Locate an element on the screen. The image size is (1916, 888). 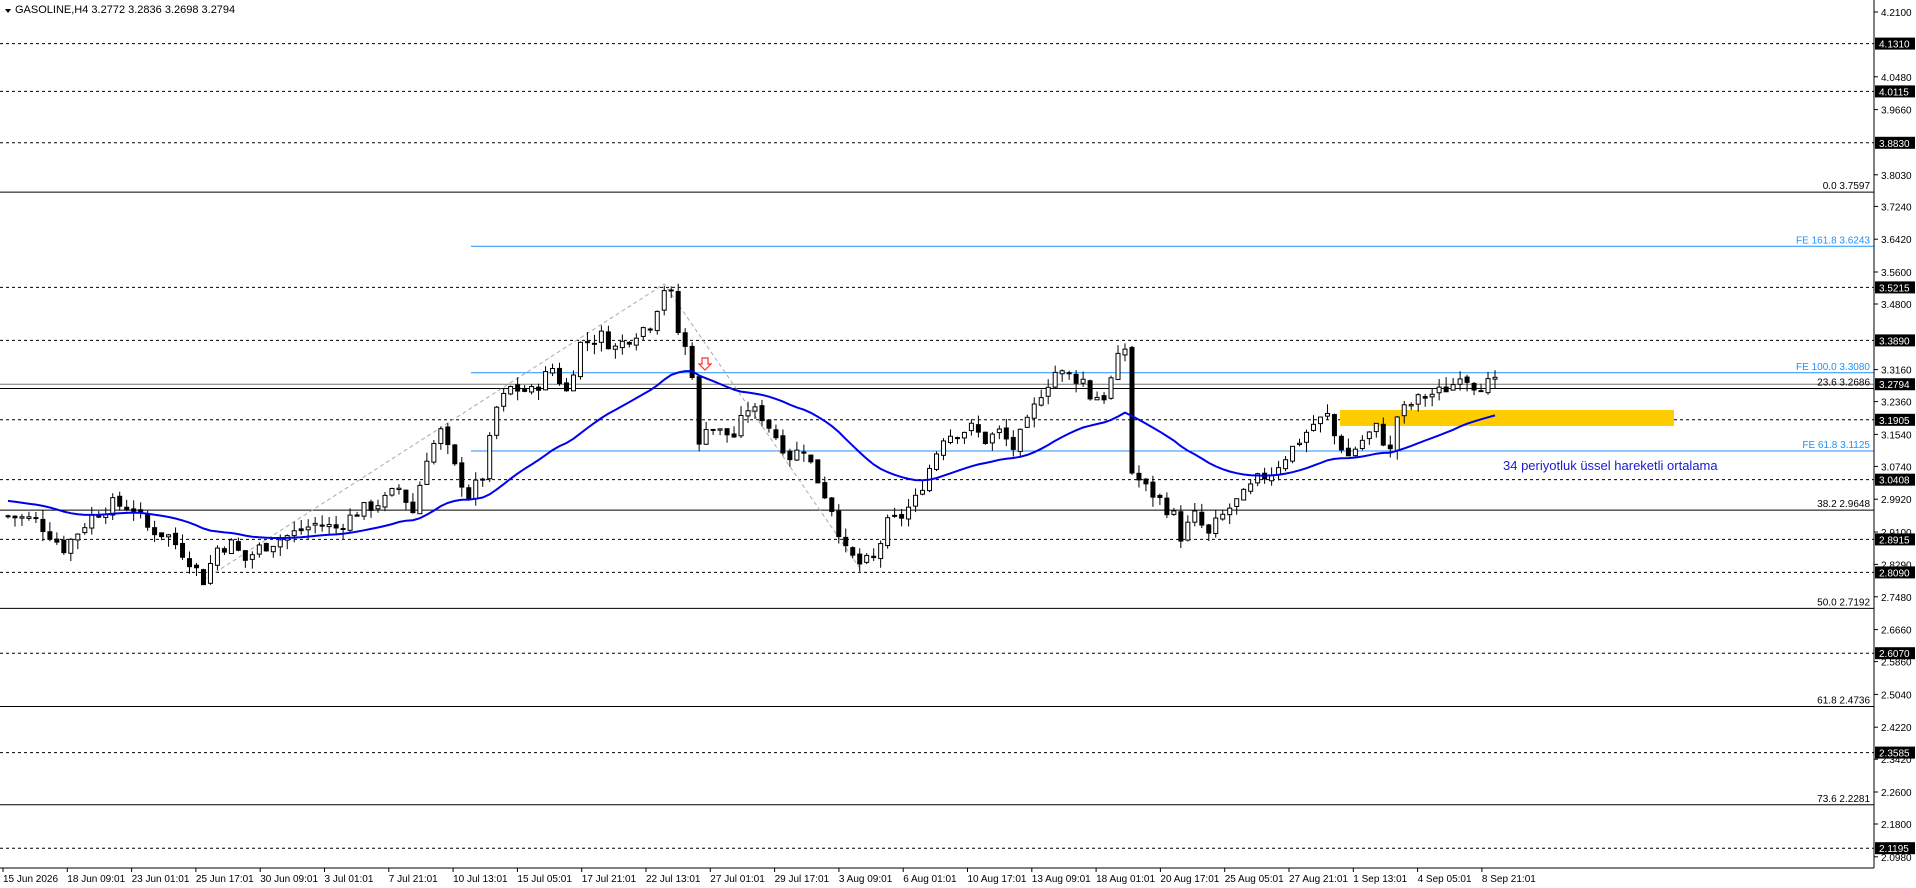
price-tick-label: 3.9660 is located at coordinates (1896, 111).